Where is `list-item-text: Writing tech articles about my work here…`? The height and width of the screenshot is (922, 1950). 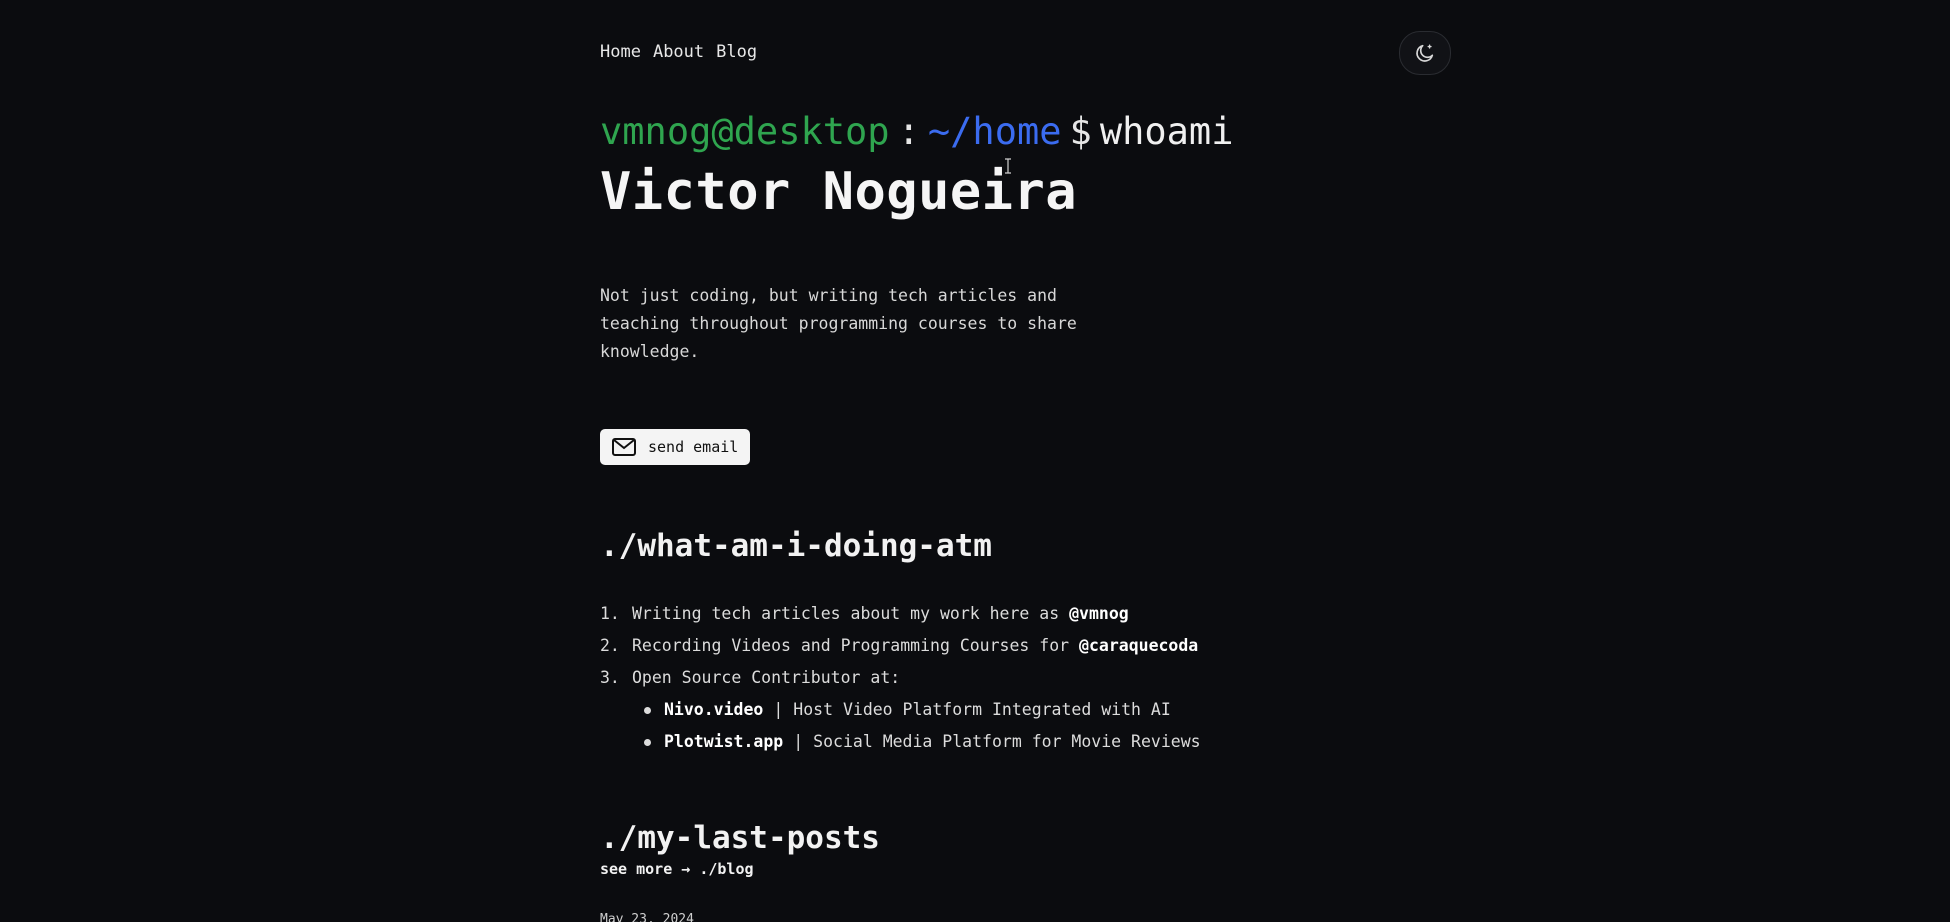
list-item-text: Writing tech articles about my work here… is located at coordinates (851, 613).